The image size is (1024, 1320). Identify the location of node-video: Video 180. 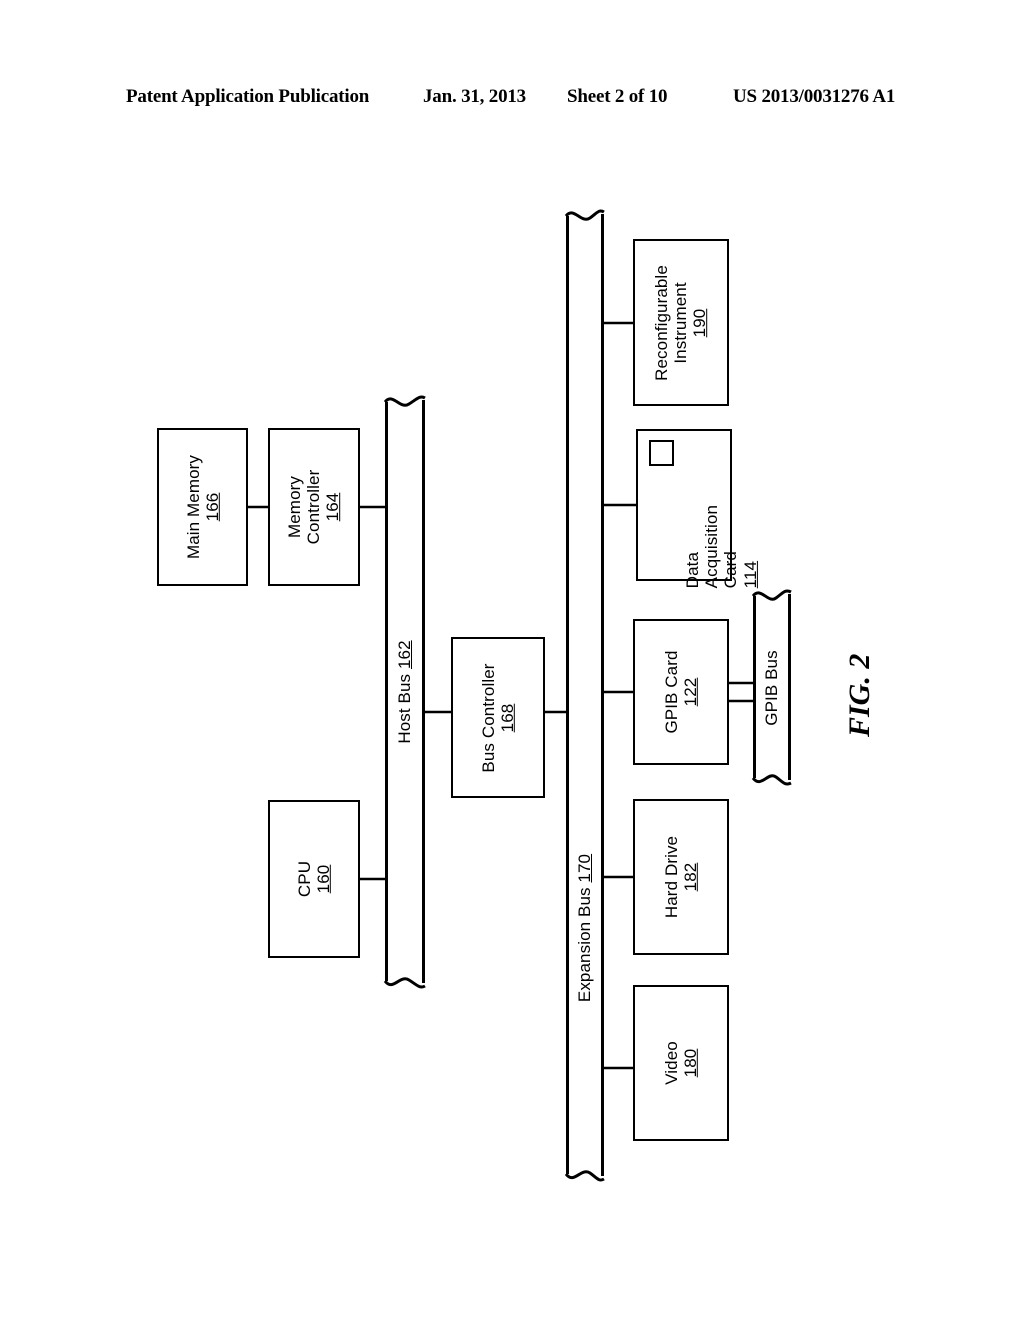
(681, 1063).